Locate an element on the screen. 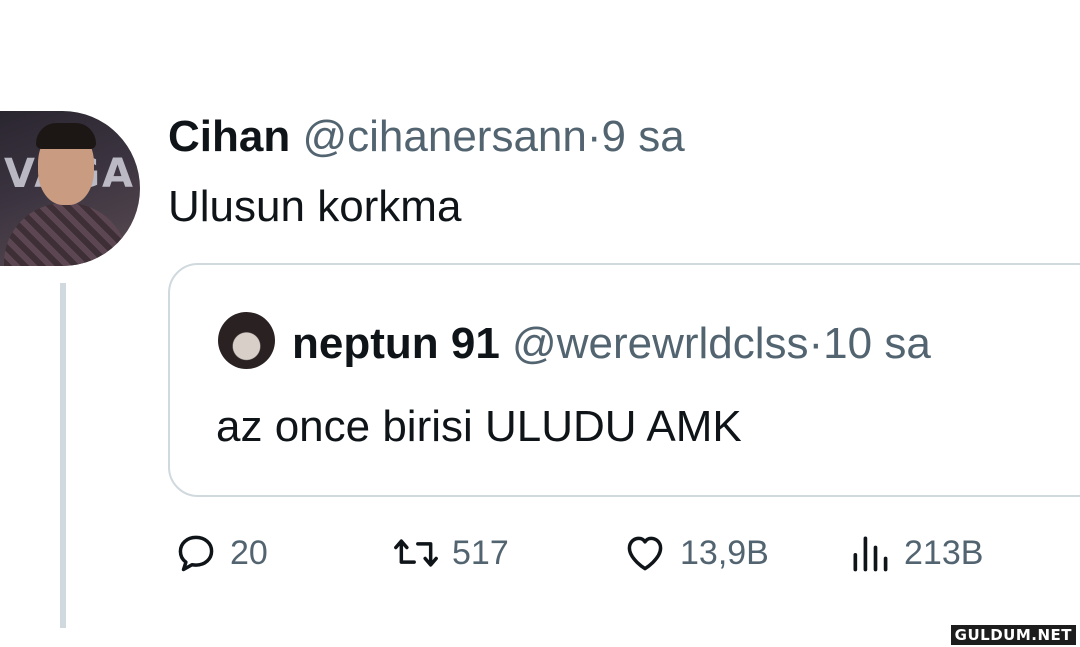 The width and height of the screenshot is (1080, 647). views-icon is located at coordinates (870, 554).